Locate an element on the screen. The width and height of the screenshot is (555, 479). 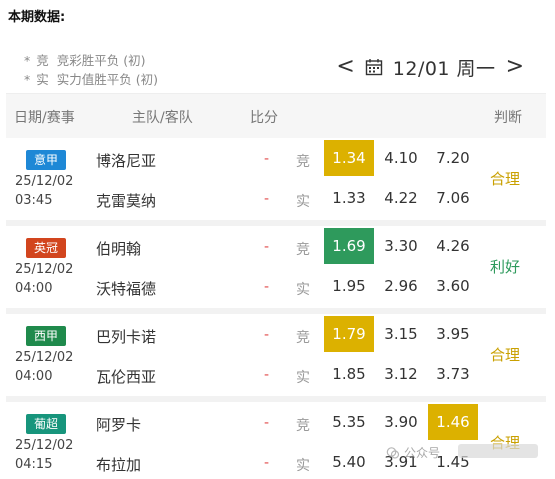
odd-value: 1.34 is located at coordinates (349, 158).